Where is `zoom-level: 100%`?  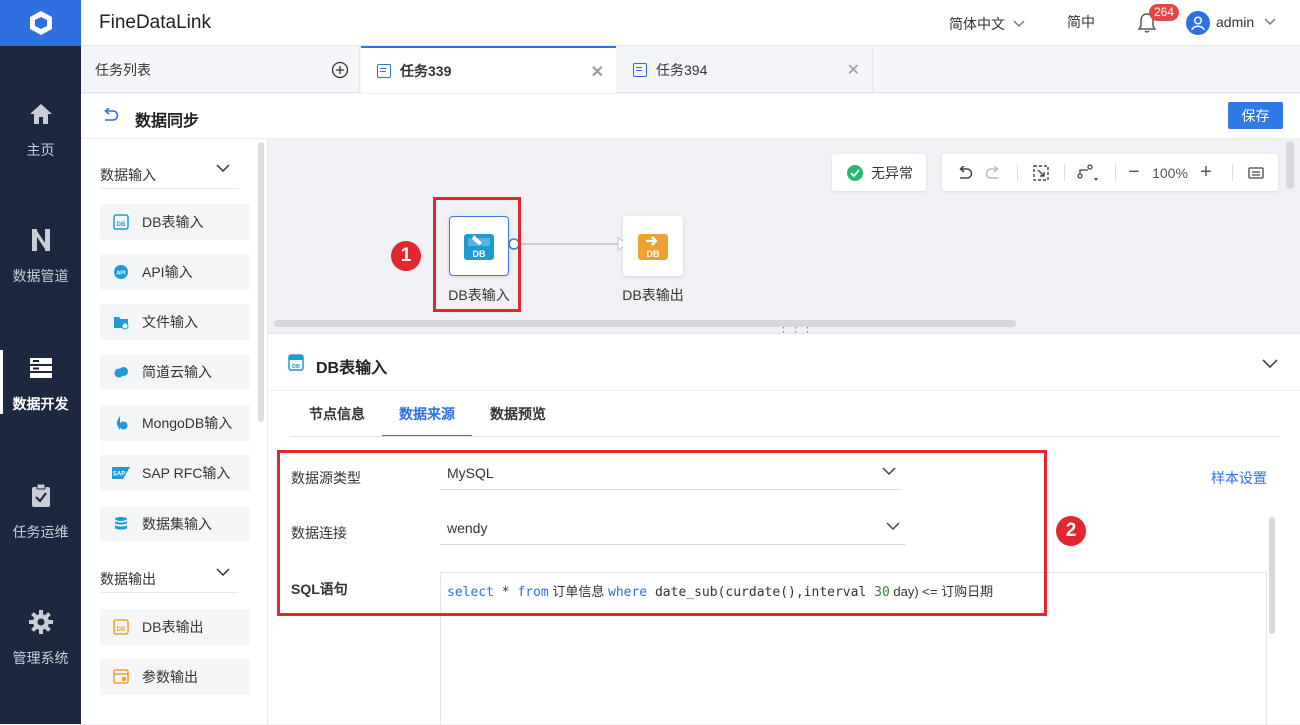 zoom-level: 100% is located at coordinates (1170, 172).